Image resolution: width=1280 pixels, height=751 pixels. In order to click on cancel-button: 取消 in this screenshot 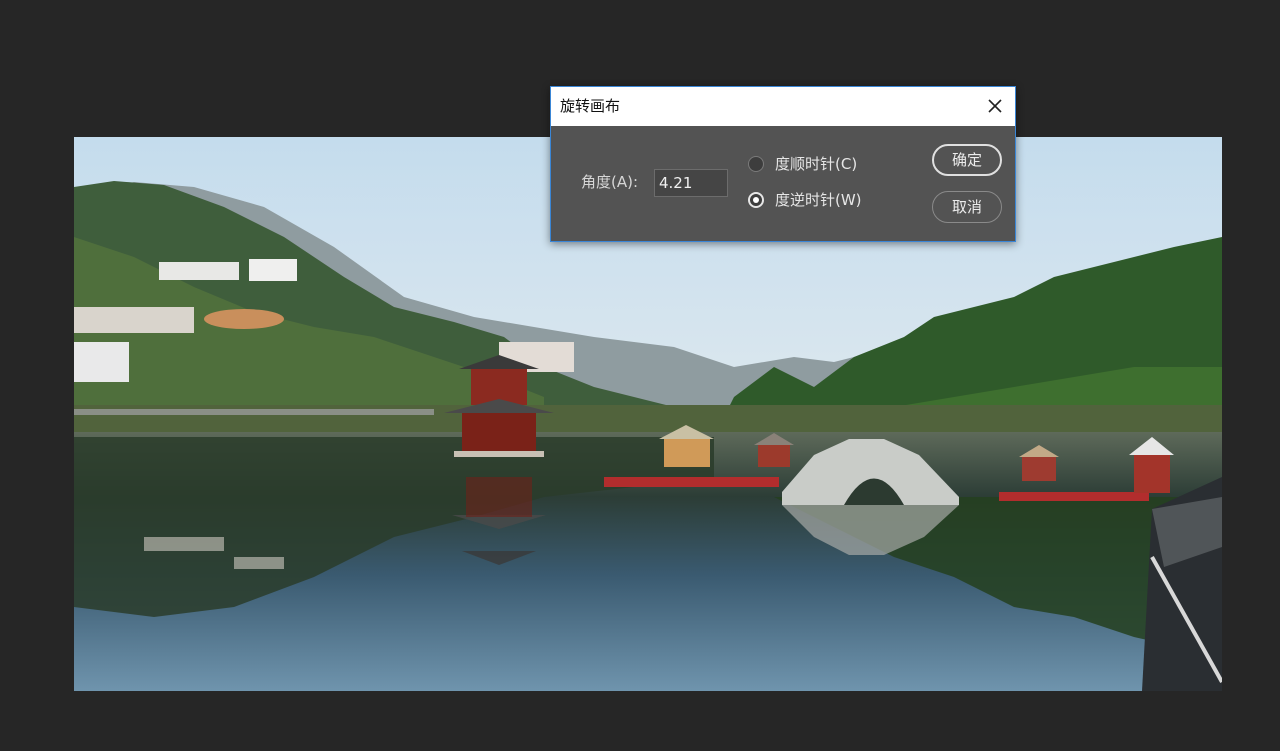, I will do `click(967, 207)`.